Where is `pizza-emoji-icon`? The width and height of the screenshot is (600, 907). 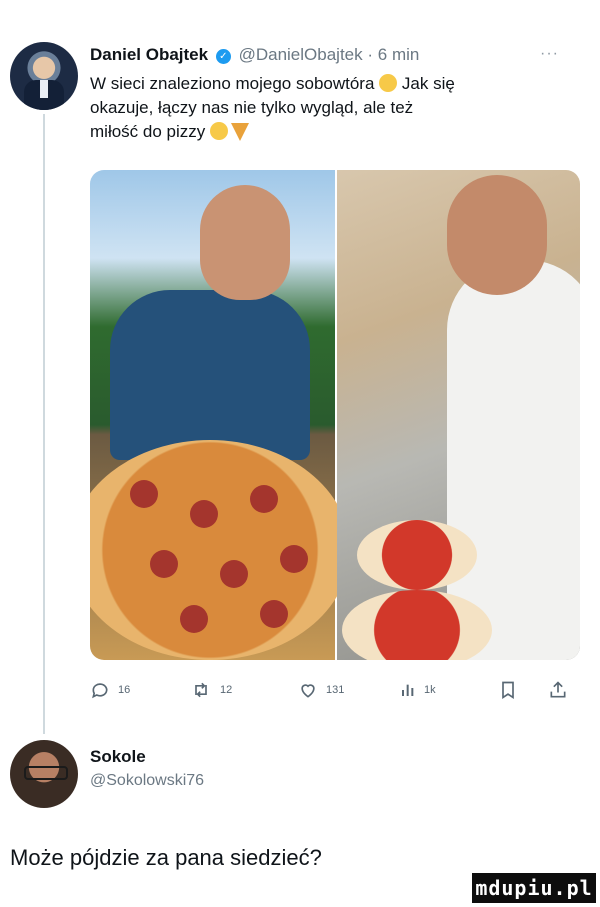
pizza-emoji-icon is located at coordinates (240, 132).